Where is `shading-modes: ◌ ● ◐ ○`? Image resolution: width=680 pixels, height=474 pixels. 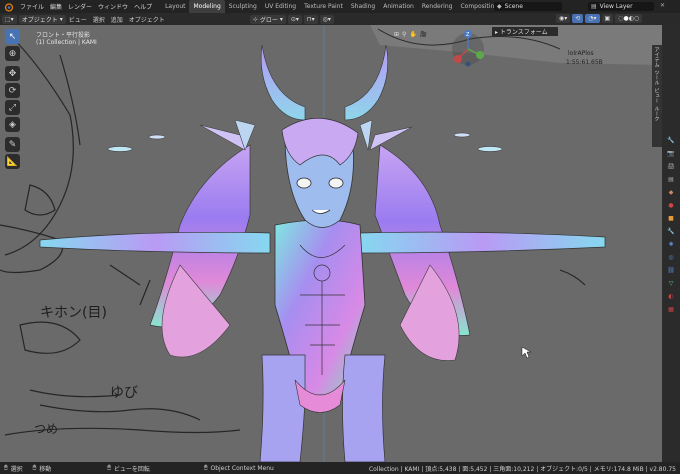
shading-modes: ◌ ● ◐ ○ is located at coordinates (629, 18).